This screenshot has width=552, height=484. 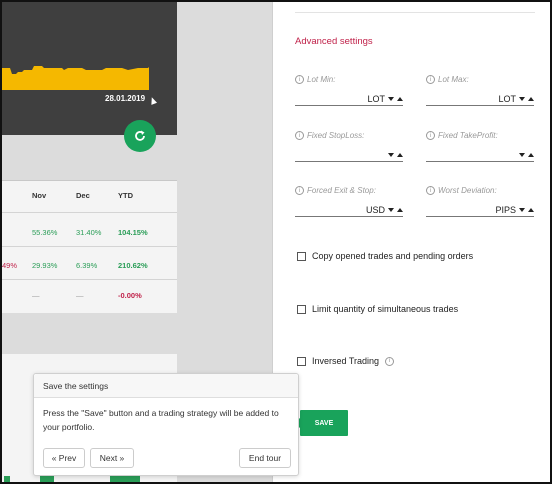 What do you see at coordinates (64, 458) in the screenshot?
I see `tour-prev-button: « Prev` at bounding box center [64, 458].